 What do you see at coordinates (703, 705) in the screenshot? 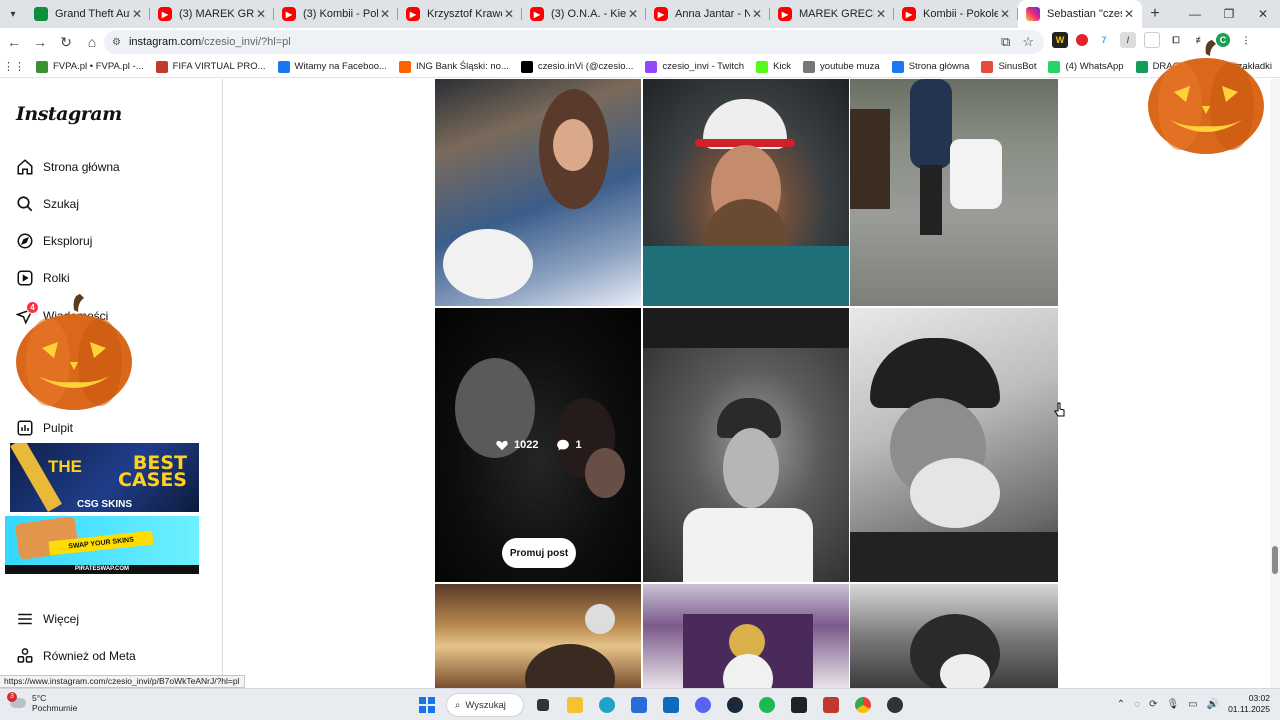
I see `discord-icon` at bounding box center [703, 705].